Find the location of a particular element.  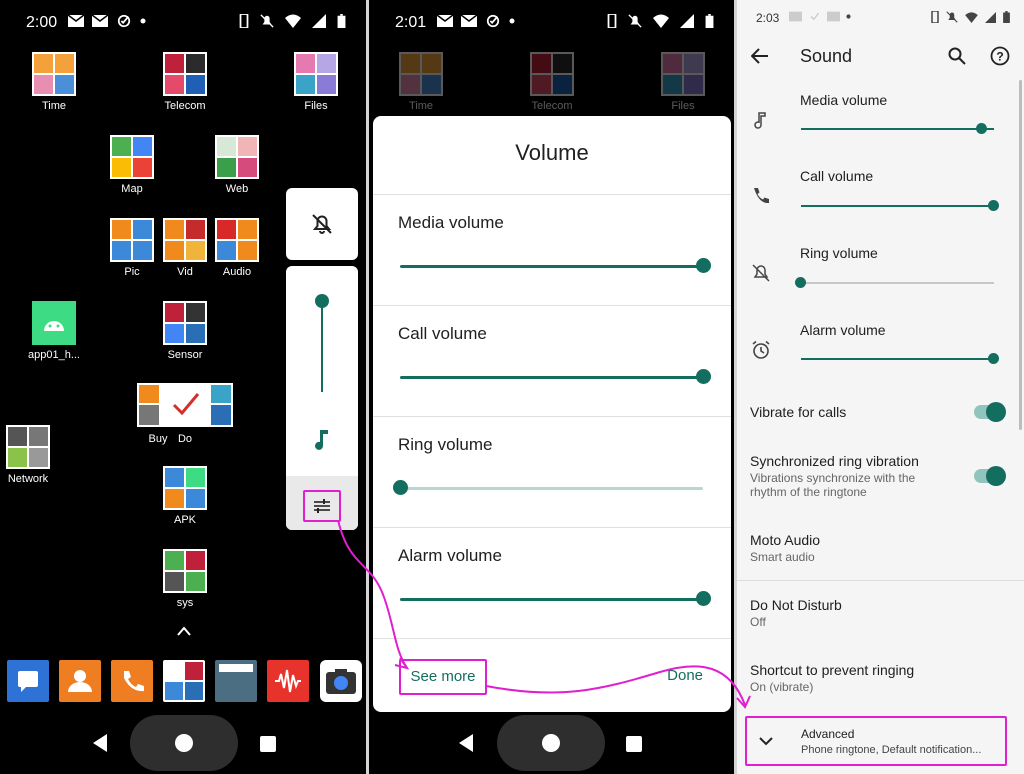

prevent-ringing-summary: On (vibrate) is located at coordinates (782, 687).